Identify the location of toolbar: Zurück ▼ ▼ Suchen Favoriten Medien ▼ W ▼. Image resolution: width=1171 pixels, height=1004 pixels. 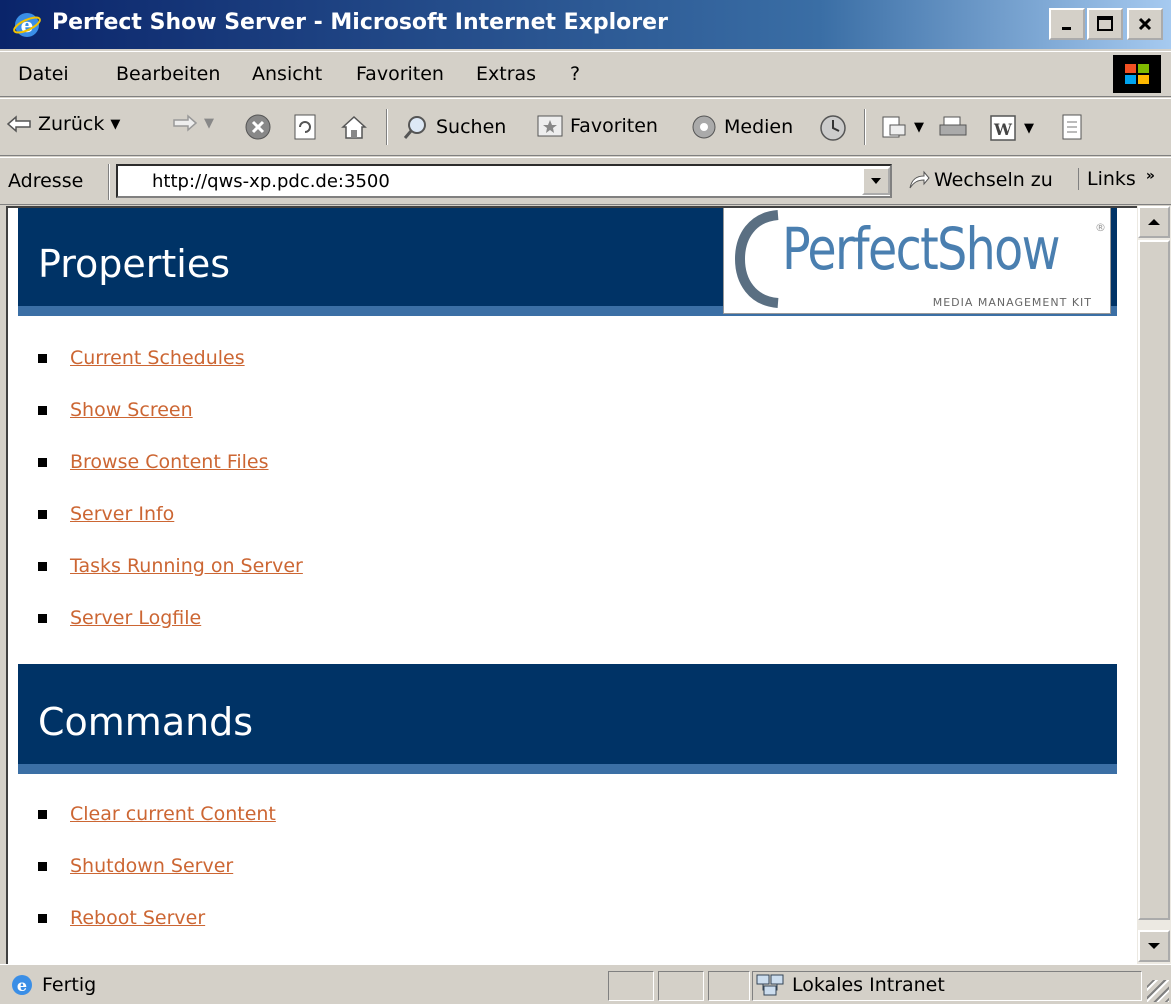
(585, 127).